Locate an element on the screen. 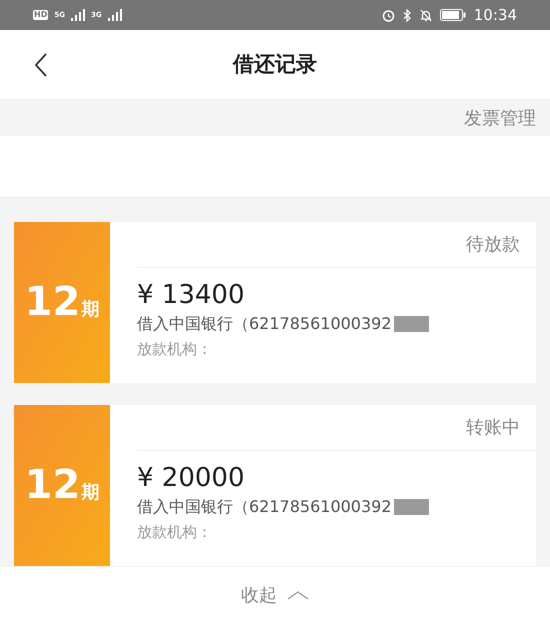 This screenshot has height=623, width=550. alarm-icon is located at coordinates (388, 15).